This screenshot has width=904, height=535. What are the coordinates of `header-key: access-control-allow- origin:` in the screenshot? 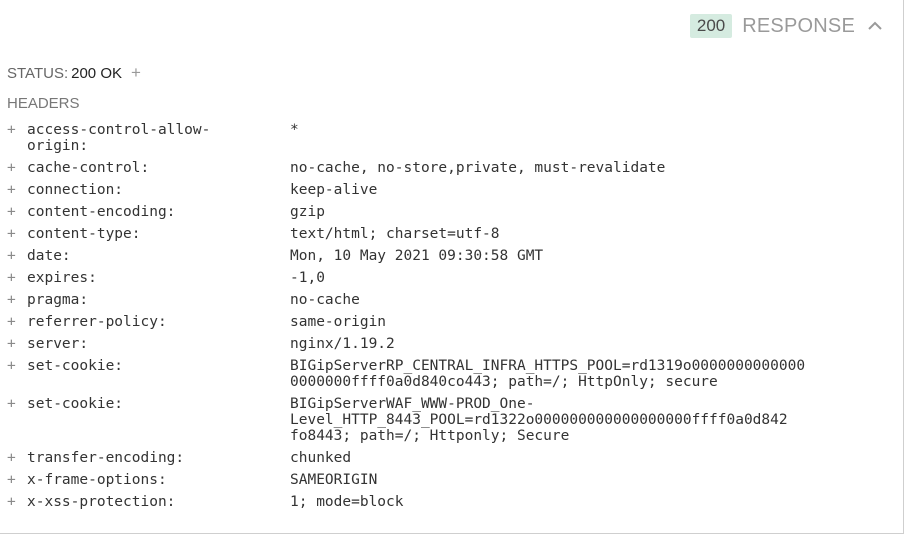 It's located at (119, 138).